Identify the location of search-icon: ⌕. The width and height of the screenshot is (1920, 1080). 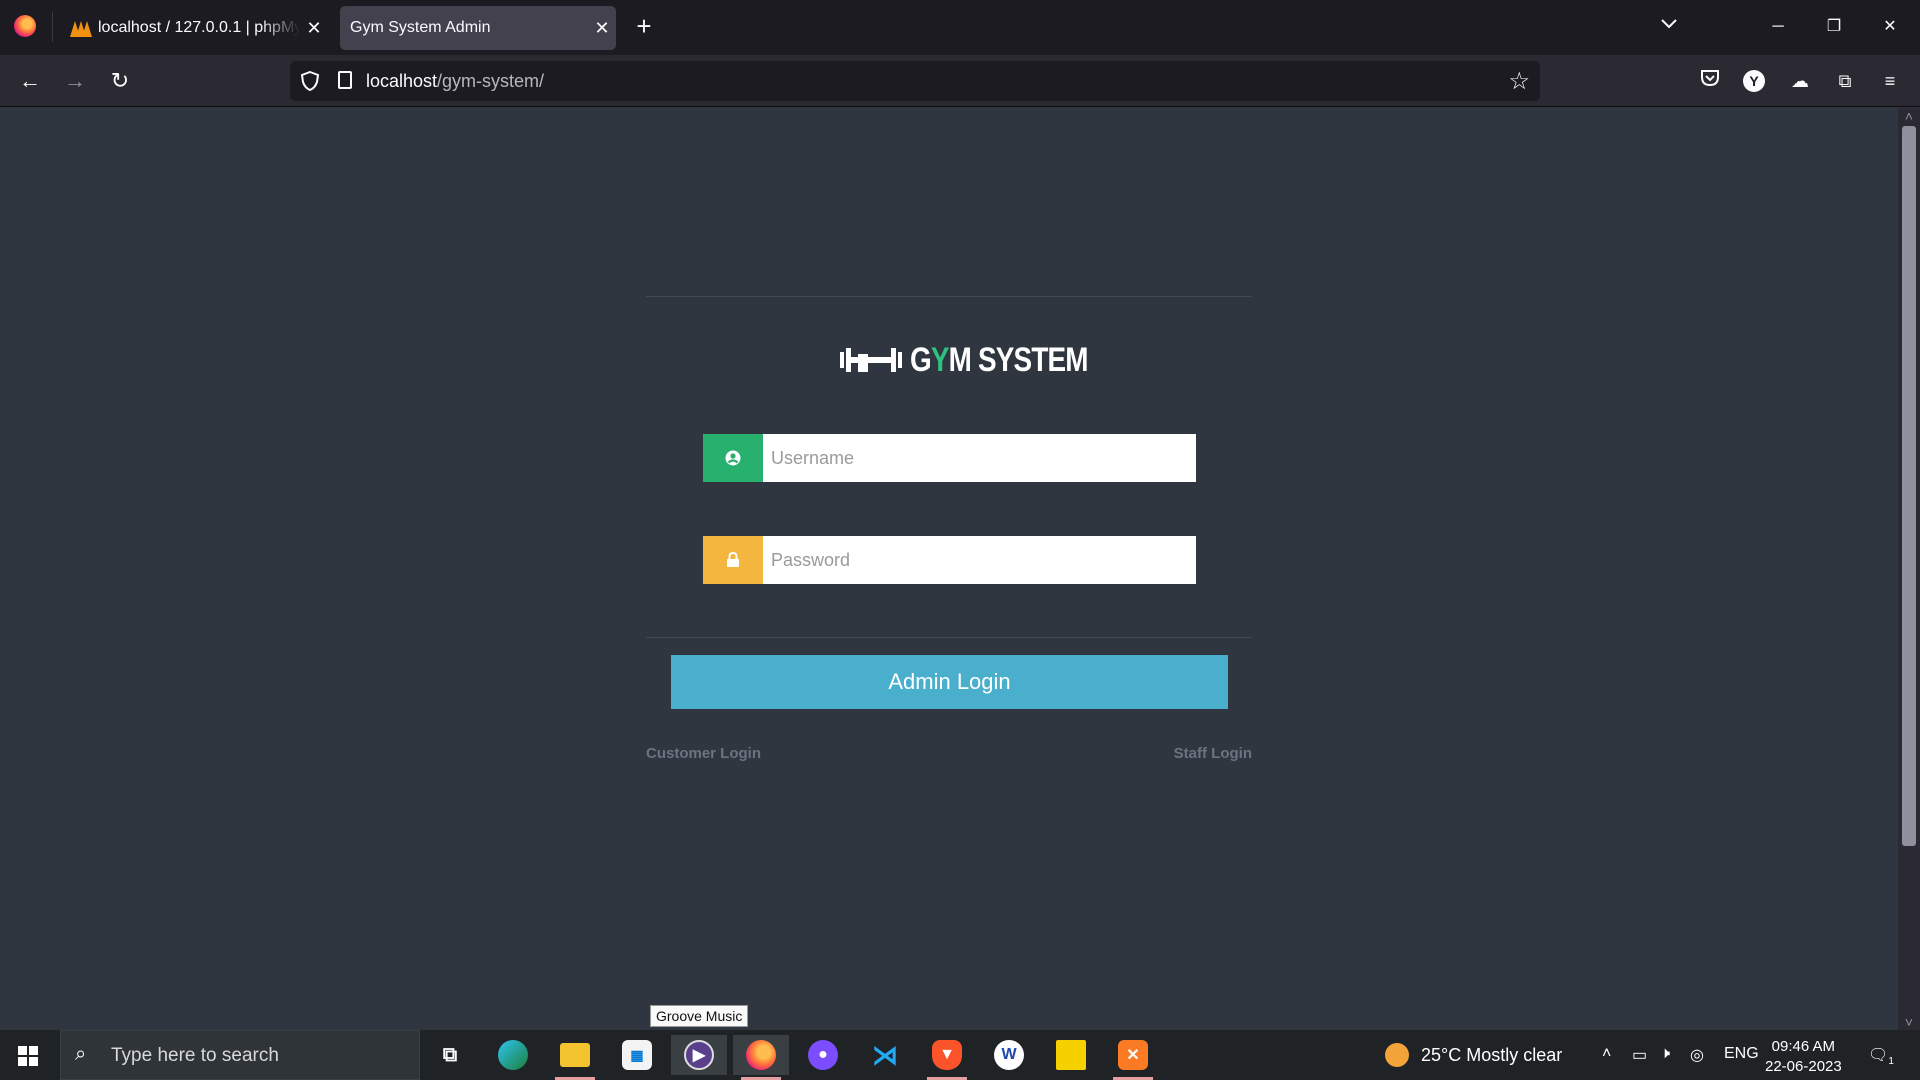
(81, 1054).